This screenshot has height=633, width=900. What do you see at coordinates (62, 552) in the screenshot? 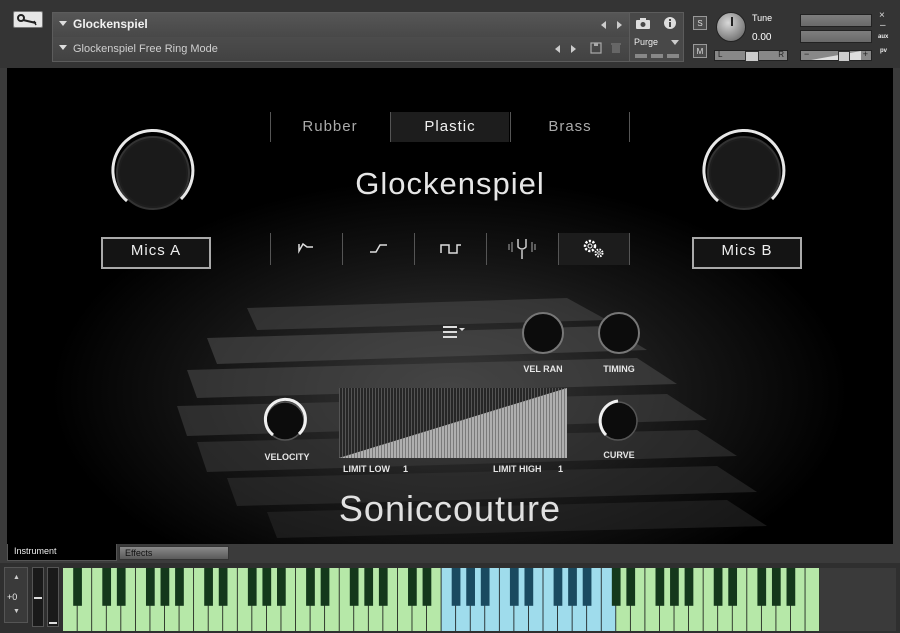
I see `tab-instrument: Instrument` at bounding box center [62, 552].